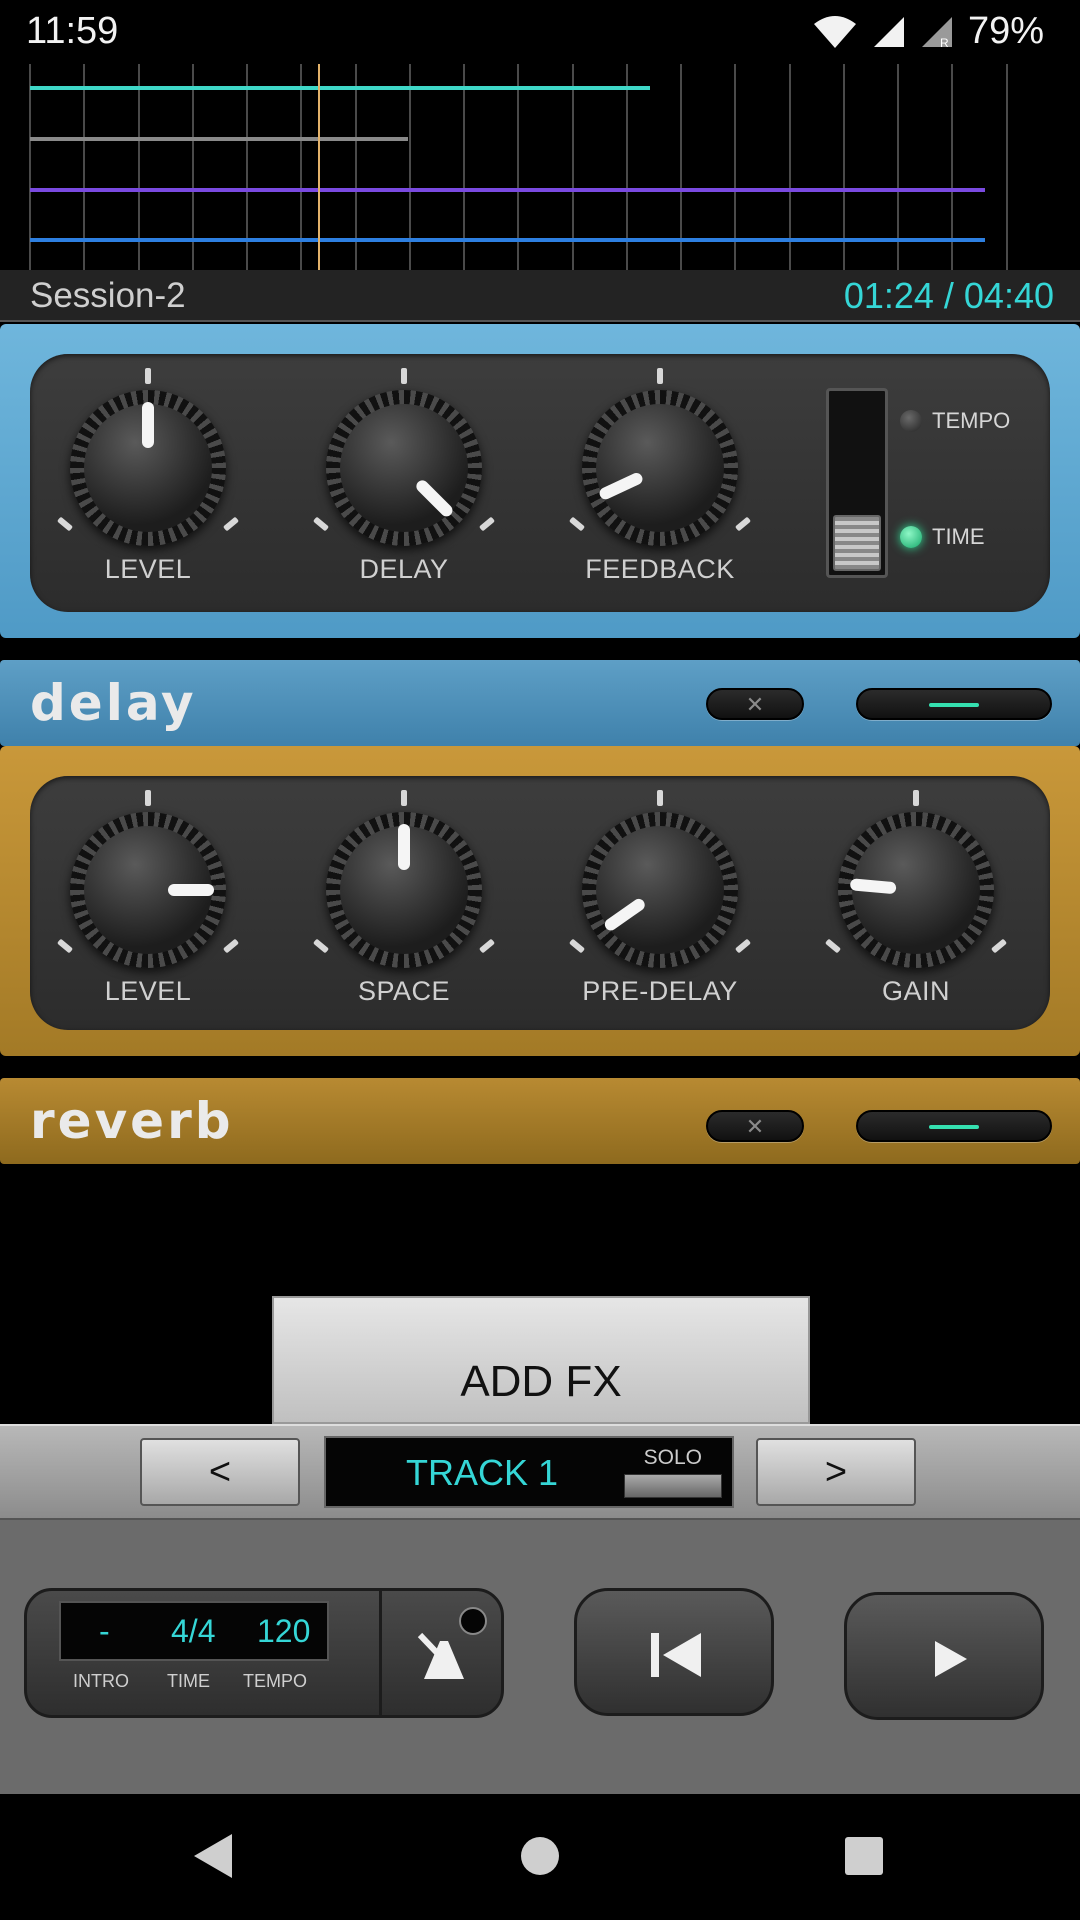  I want to click on reverb-space-knob, so click(404, 890).